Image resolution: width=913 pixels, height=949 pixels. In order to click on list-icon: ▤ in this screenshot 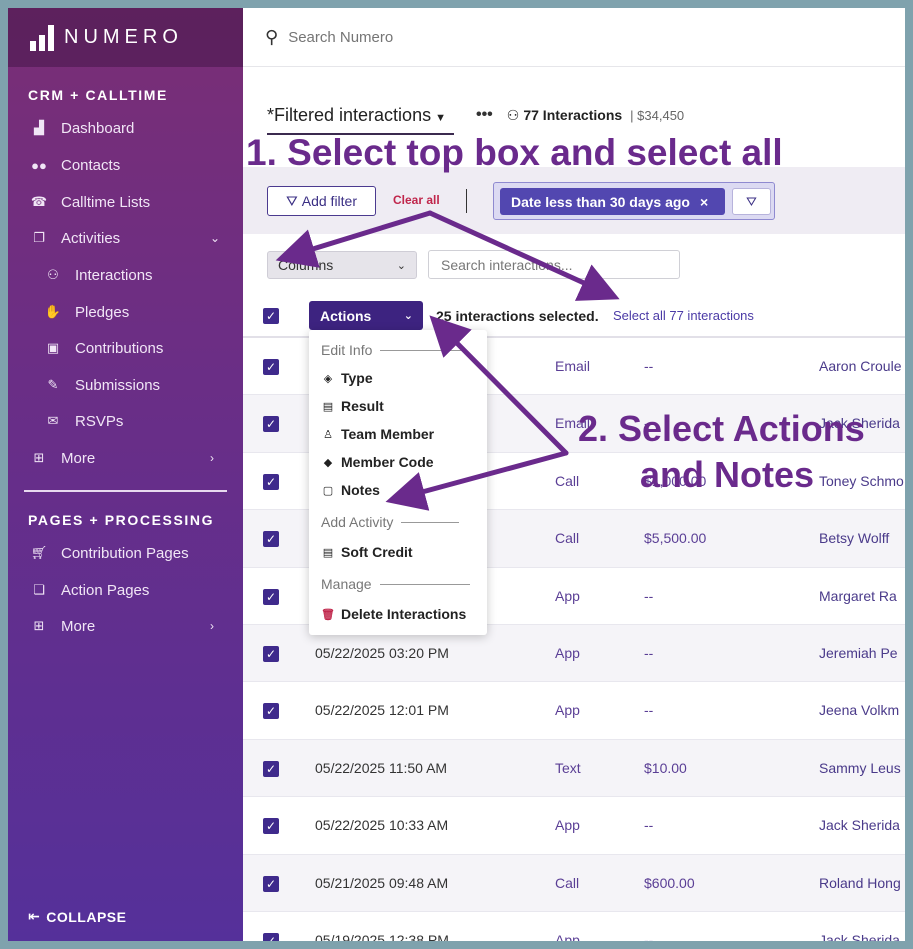, I will do `click(328, 552)`.